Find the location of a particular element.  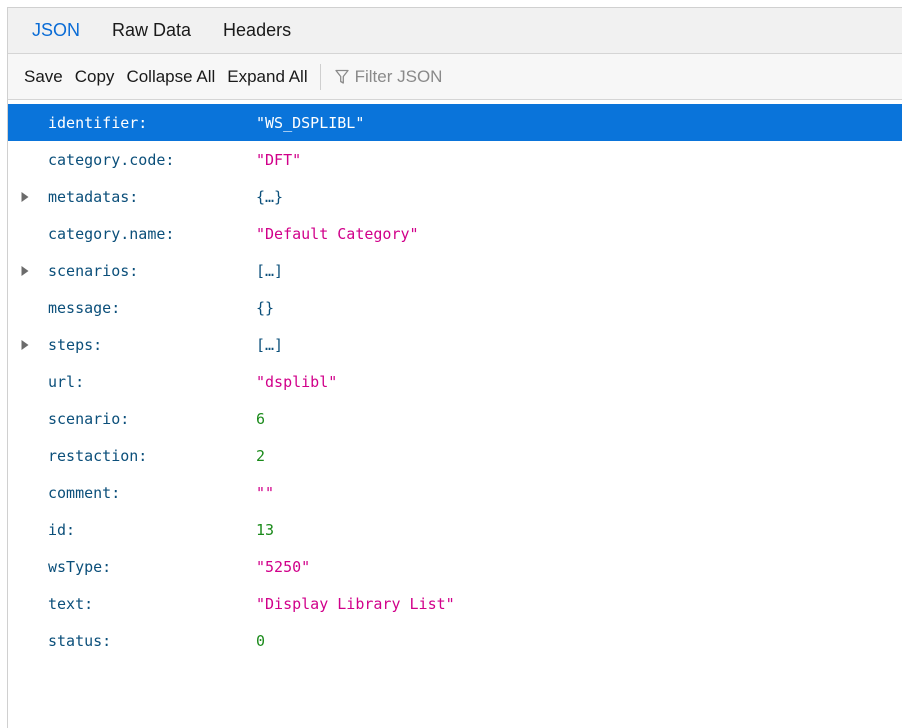

json-row: identifier: "WS_DSPLIBL" is located at coordinates (455, 122).